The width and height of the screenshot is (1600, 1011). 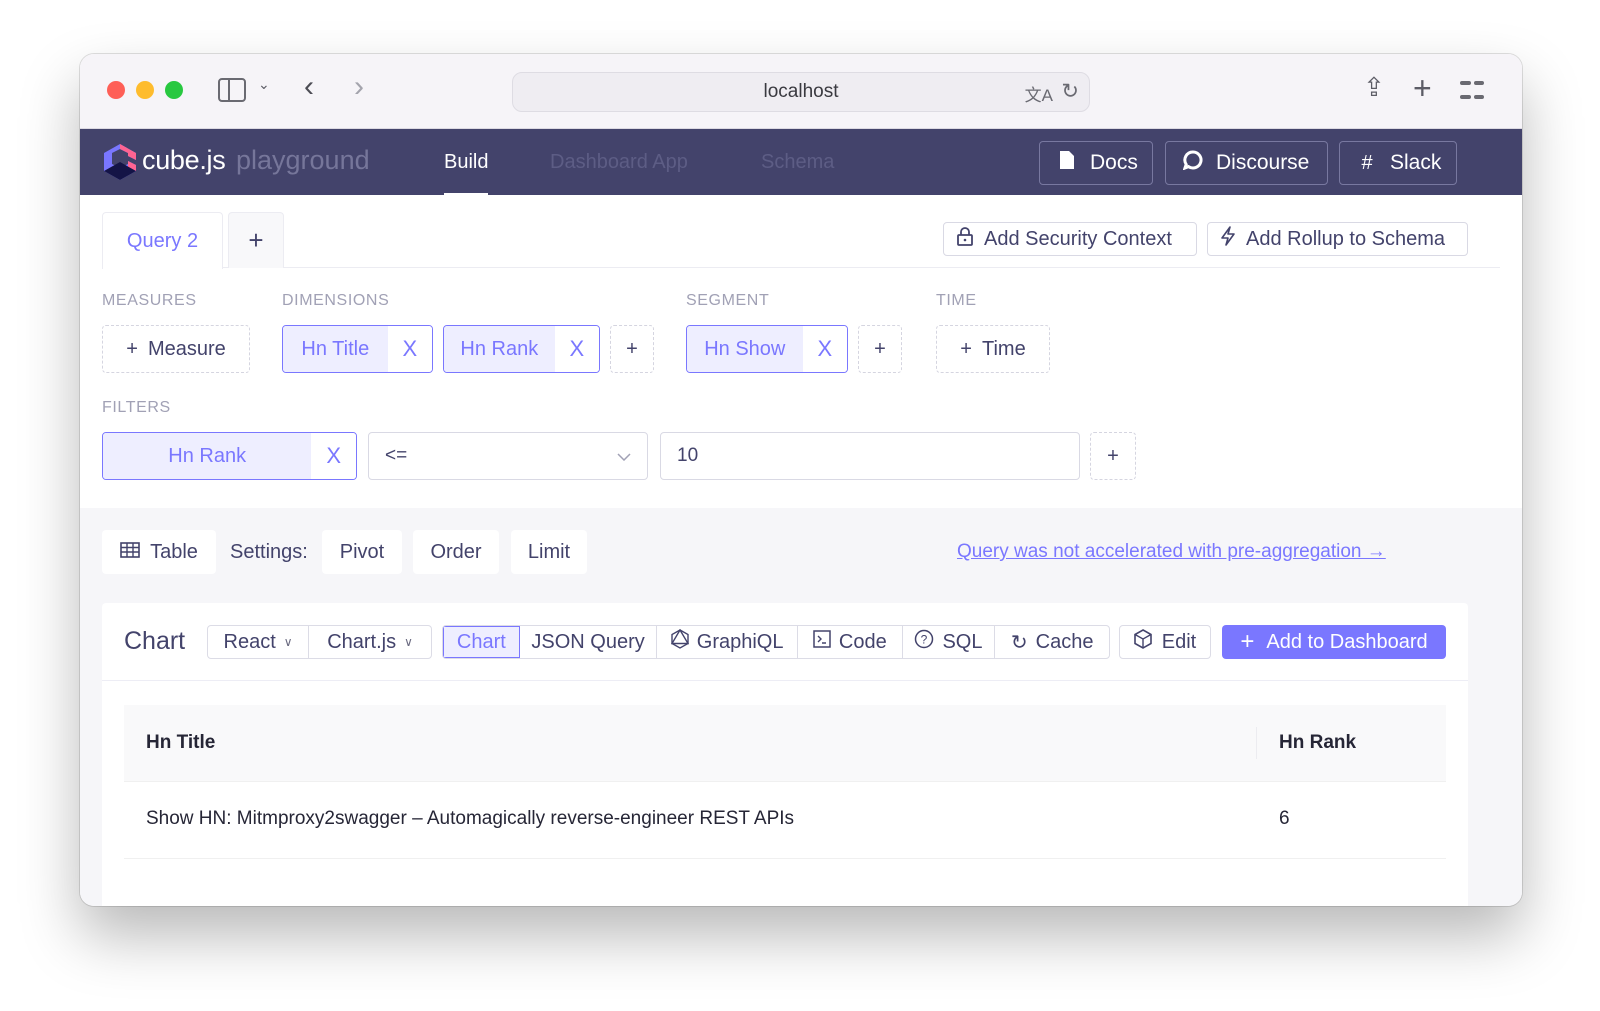 I want to click on discourse-button: Discourse, so click(x=1246, y=163).